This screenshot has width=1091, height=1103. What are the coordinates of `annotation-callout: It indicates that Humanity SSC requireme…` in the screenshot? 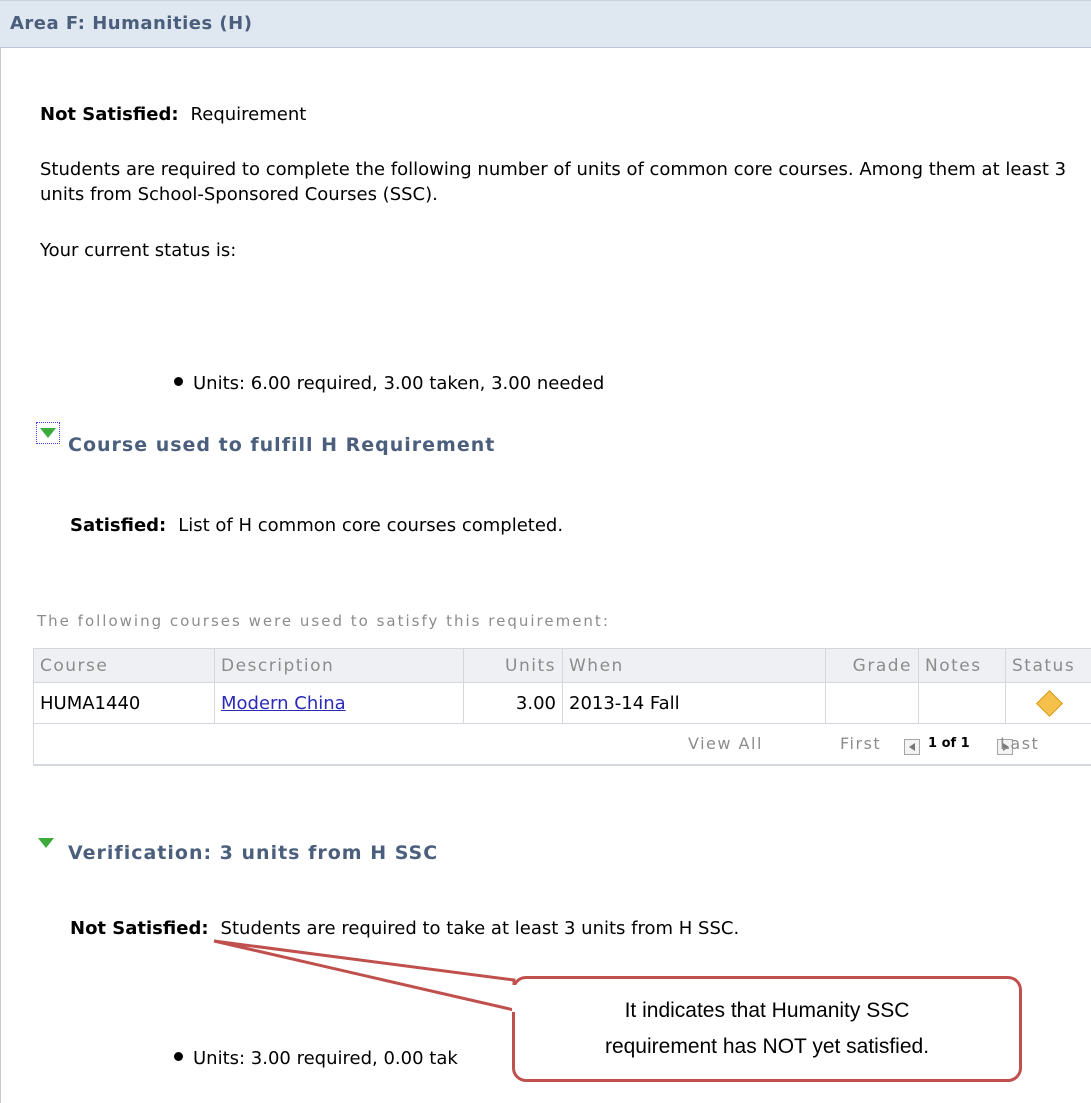 It's located at (767, 1029).